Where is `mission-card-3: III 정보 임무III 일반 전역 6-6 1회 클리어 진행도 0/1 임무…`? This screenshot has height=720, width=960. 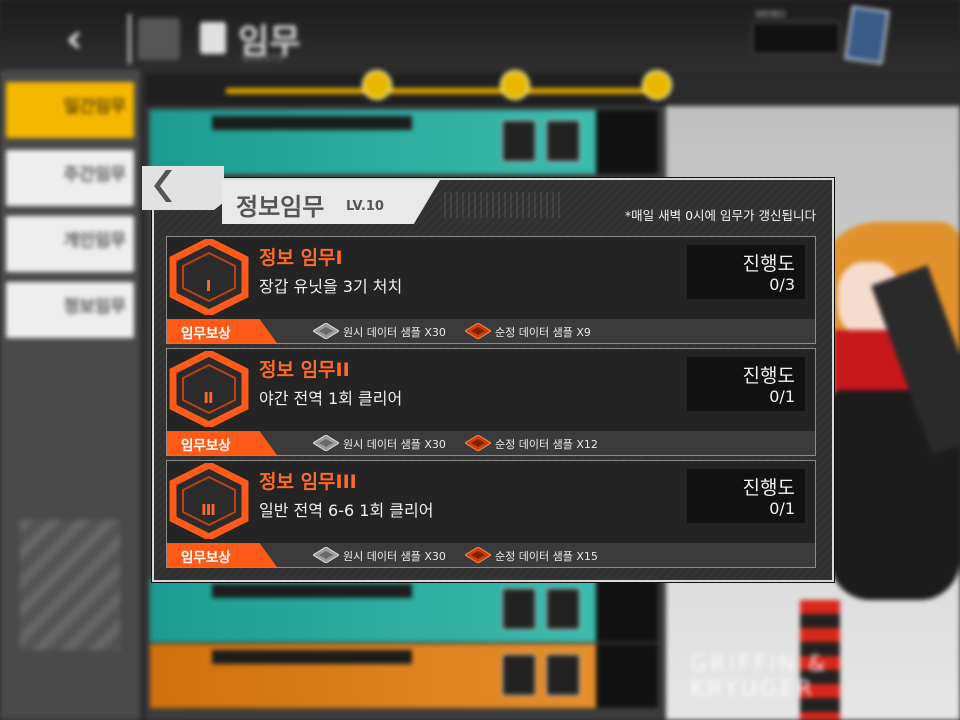
mission-card-3: III 정보 임무III 일반 전역 6-6 1회 클리어 진행도 0/1 임무… is located at coordinates (491, 514).